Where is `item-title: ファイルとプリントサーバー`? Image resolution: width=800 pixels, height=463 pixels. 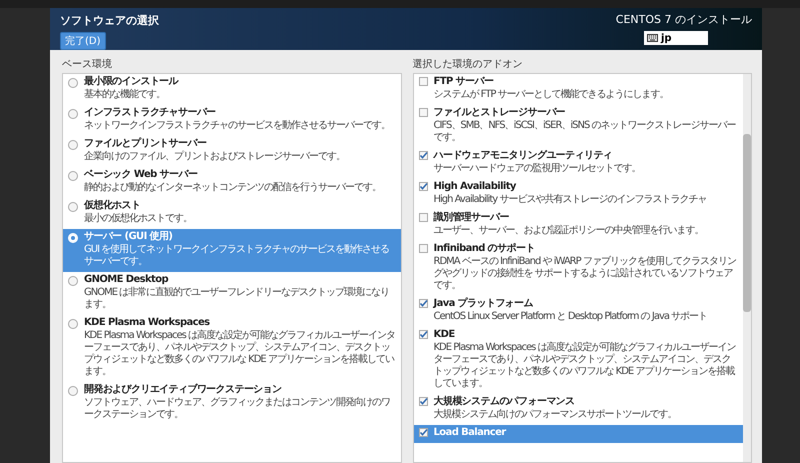 item-title: ファイルとプリントサーバー is located at coordinates (146, 144).